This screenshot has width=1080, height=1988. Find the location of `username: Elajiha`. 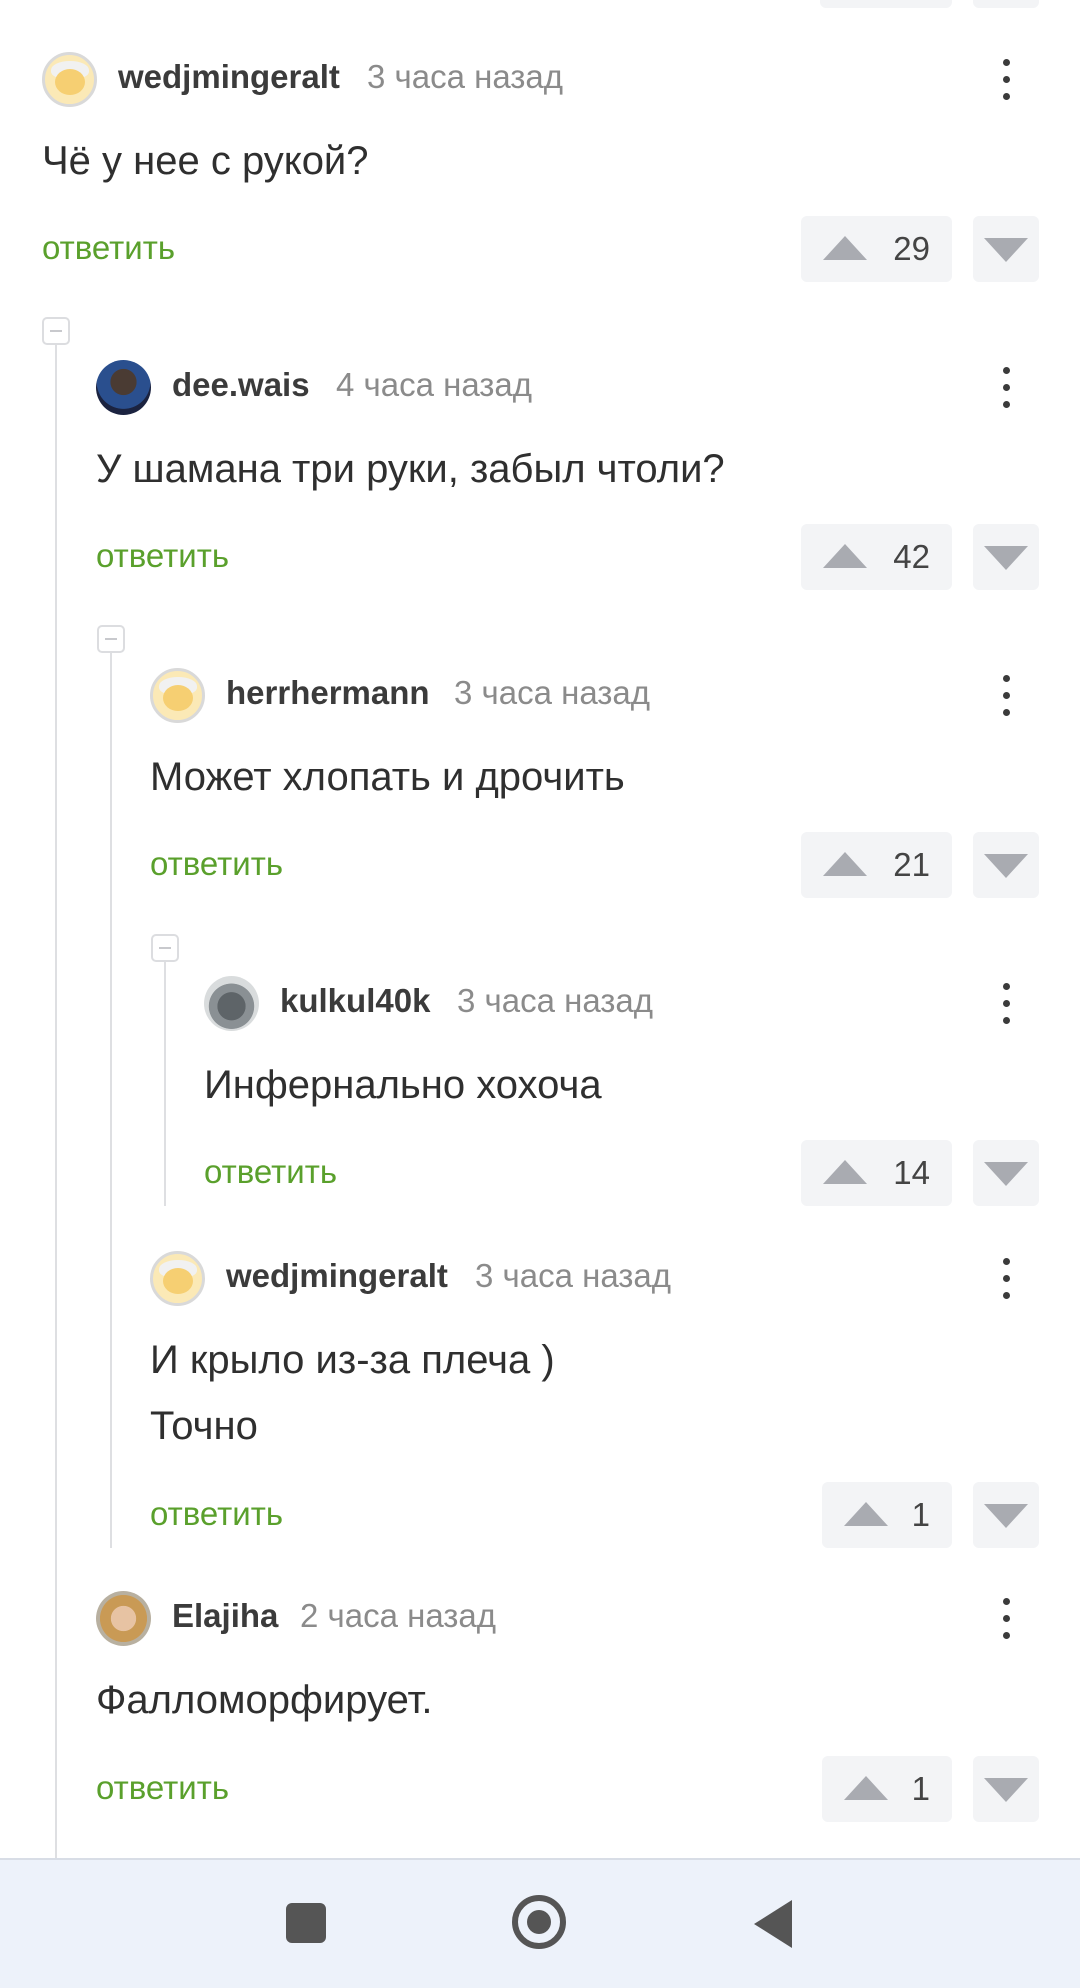

username: Elajiha is located at coordinates (225, 1616).